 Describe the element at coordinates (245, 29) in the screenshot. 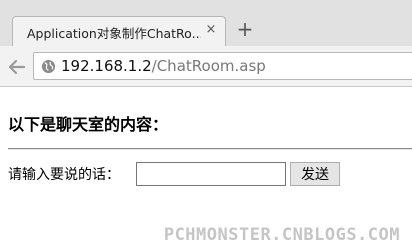

I see `new-tab-button: +` at that location.